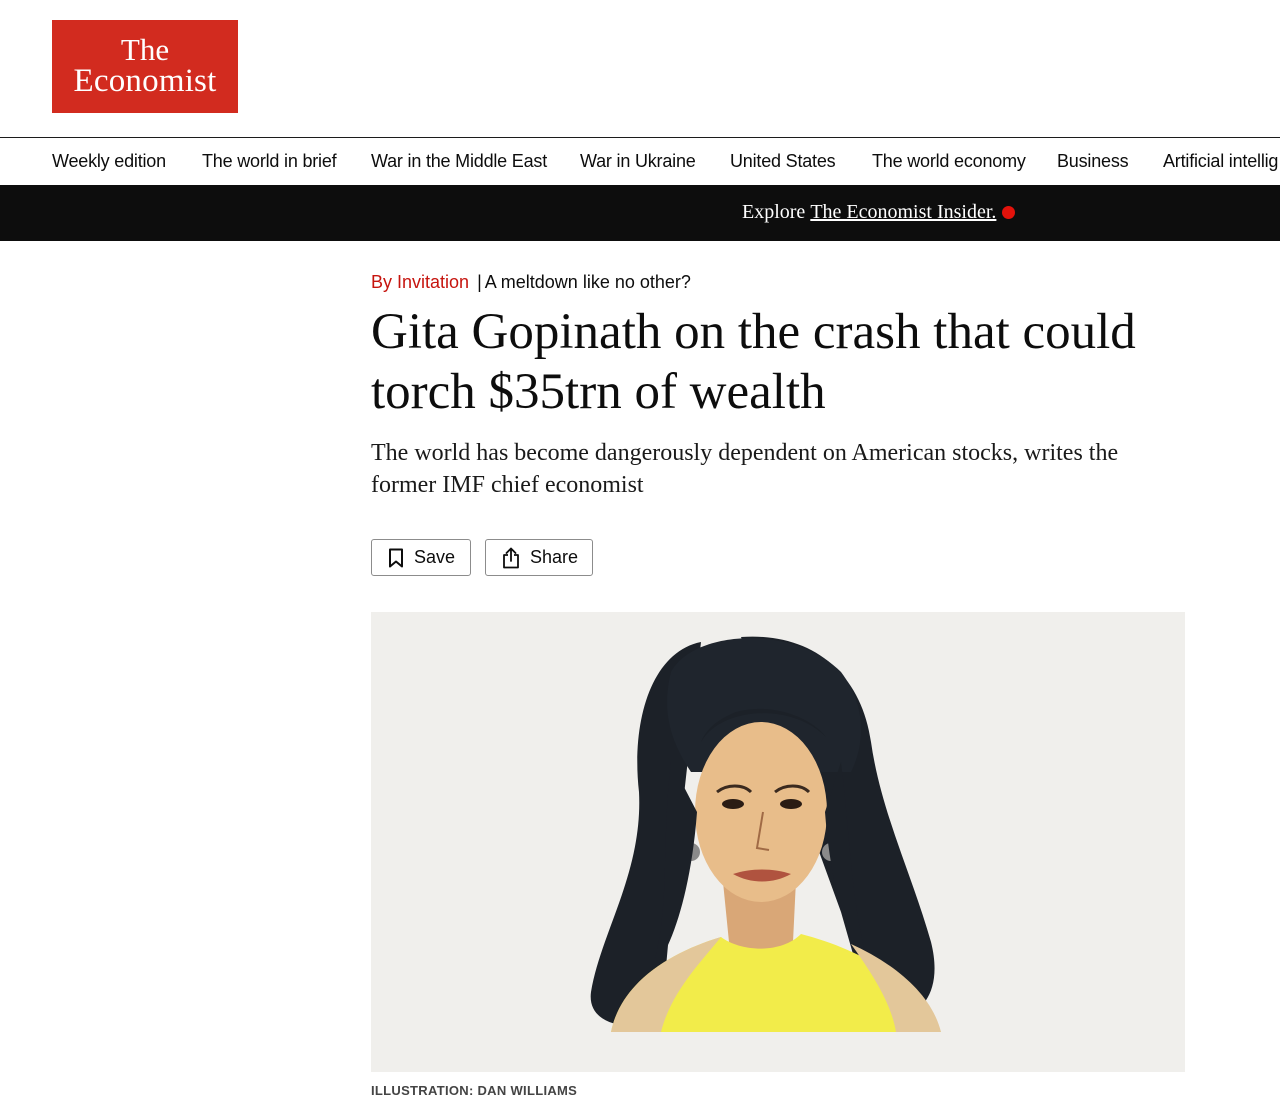  I want to click on nav-item-world-economy: The world economy, so click(949, 161).